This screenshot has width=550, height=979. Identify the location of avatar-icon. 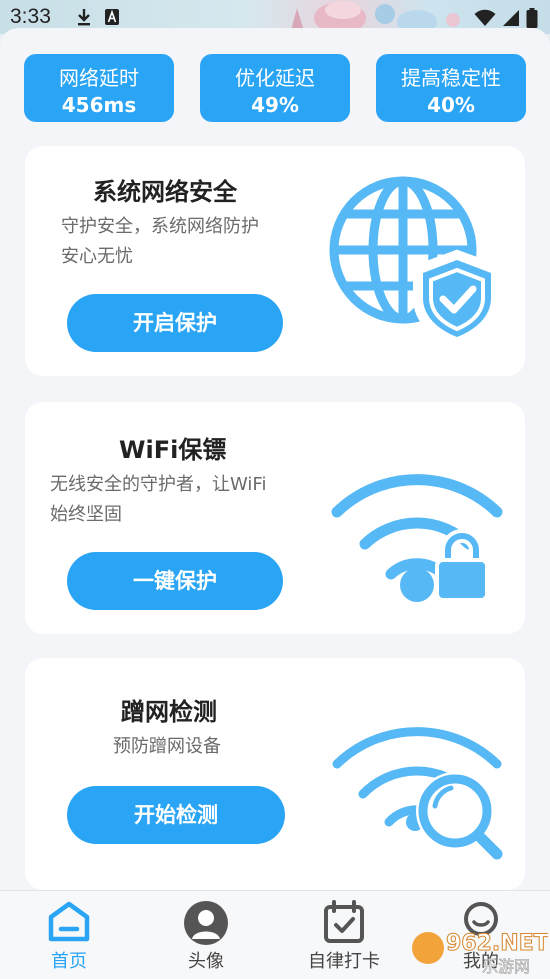
(206, 923).